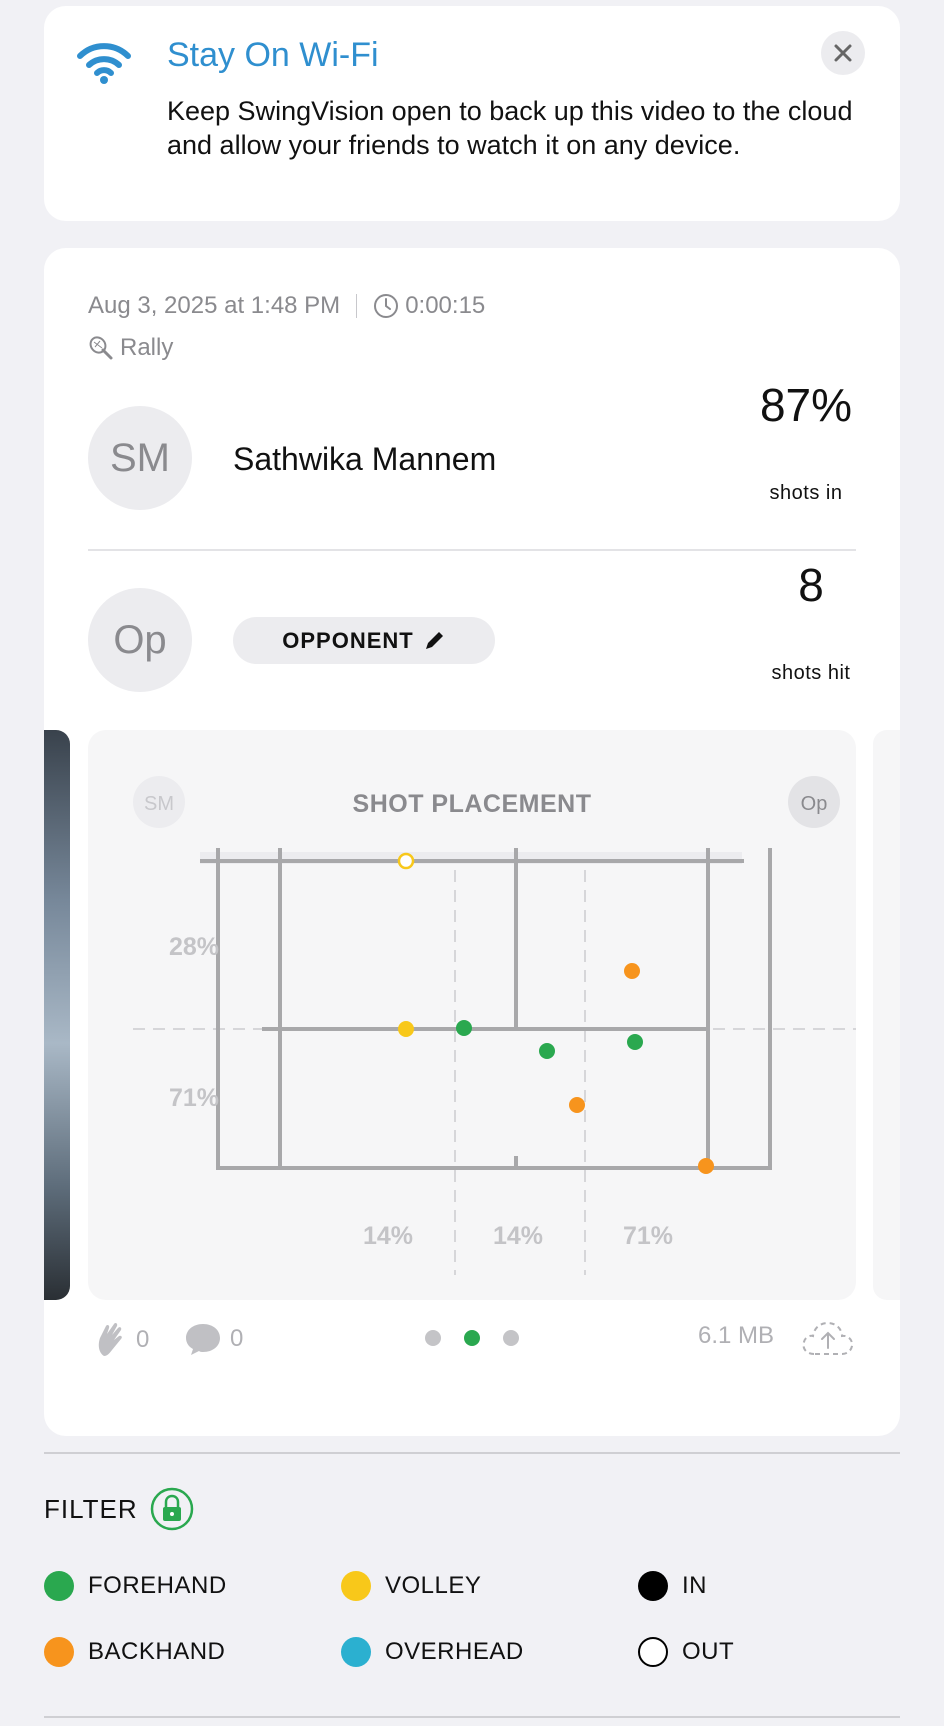  Describe the element at coordinates (708, 1651) in the screenshot. I see `filter-label: OUT` at that location.